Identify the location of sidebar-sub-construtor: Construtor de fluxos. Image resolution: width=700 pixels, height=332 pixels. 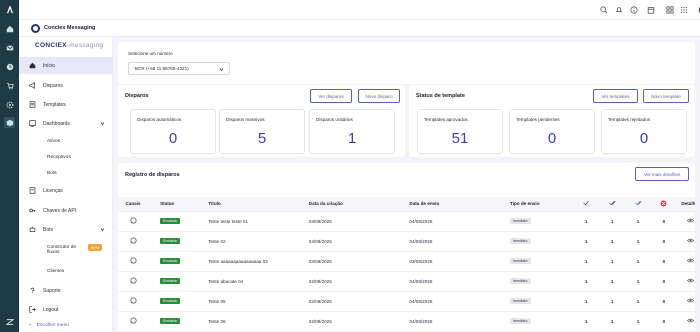
(61, 250).